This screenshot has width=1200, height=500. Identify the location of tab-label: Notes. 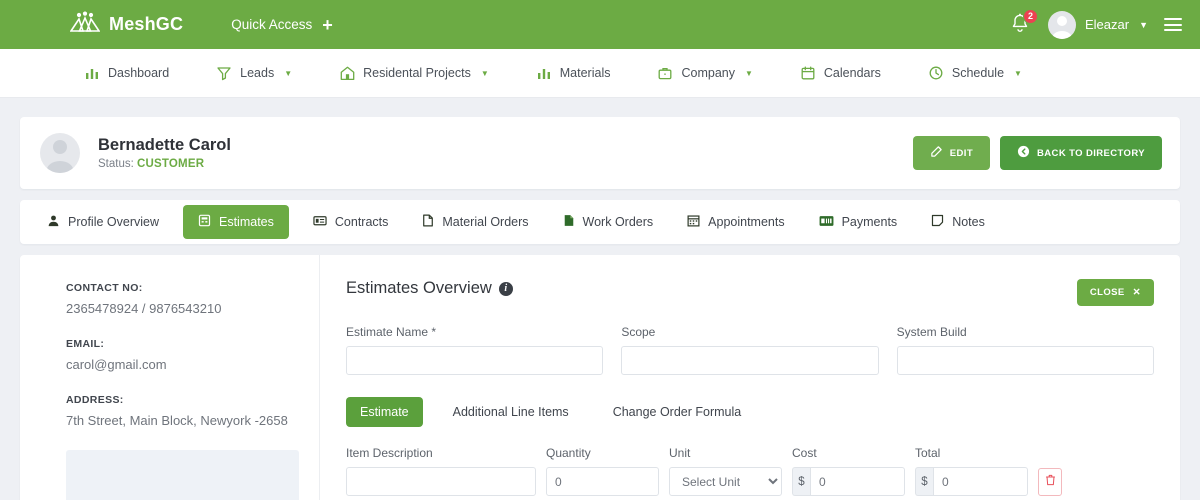
(968, 222).